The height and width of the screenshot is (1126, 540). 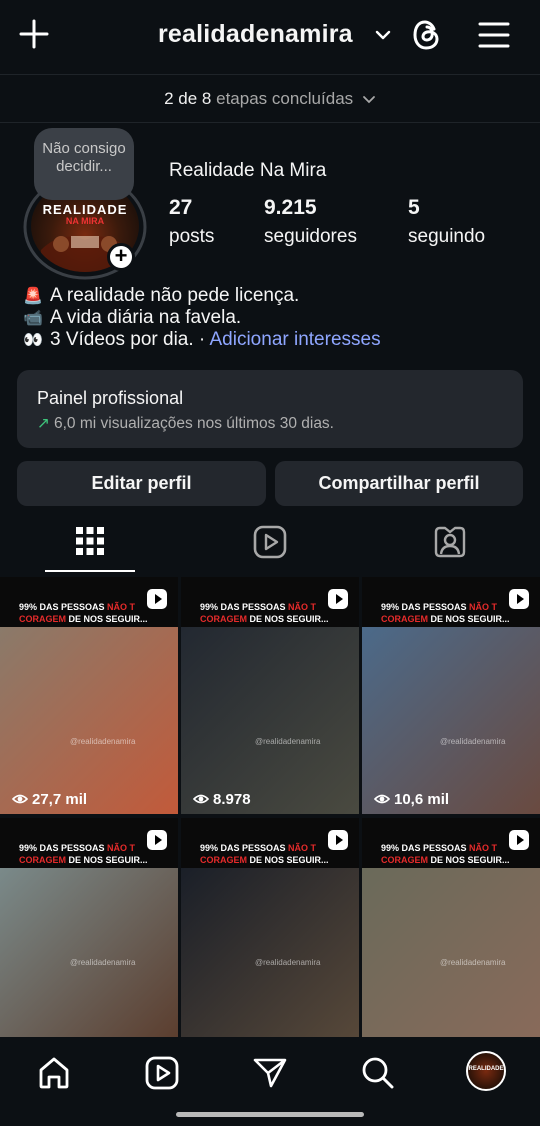 I want to click on share-profile-button: Compartilhar perfil, so click(x=399, y=483).